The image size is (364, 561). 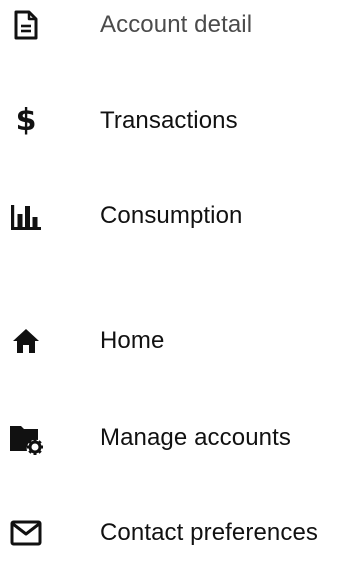 I want to click on menu-item-transactions: $ Transactions, so click(x=182, y=121).